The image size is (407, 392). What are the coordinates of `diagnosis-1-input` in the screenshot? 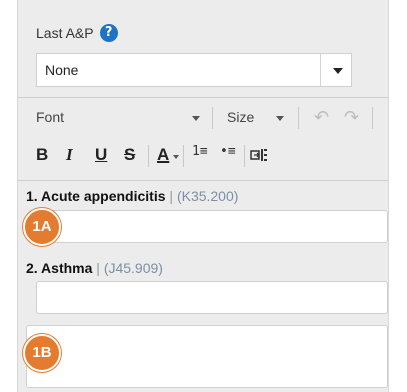 It's located at (212, 226).